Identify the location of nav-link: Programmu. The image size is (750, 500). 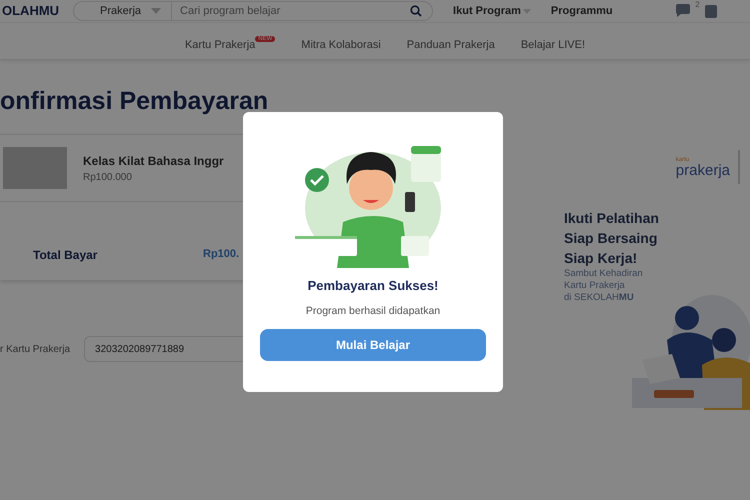
(581, 11).